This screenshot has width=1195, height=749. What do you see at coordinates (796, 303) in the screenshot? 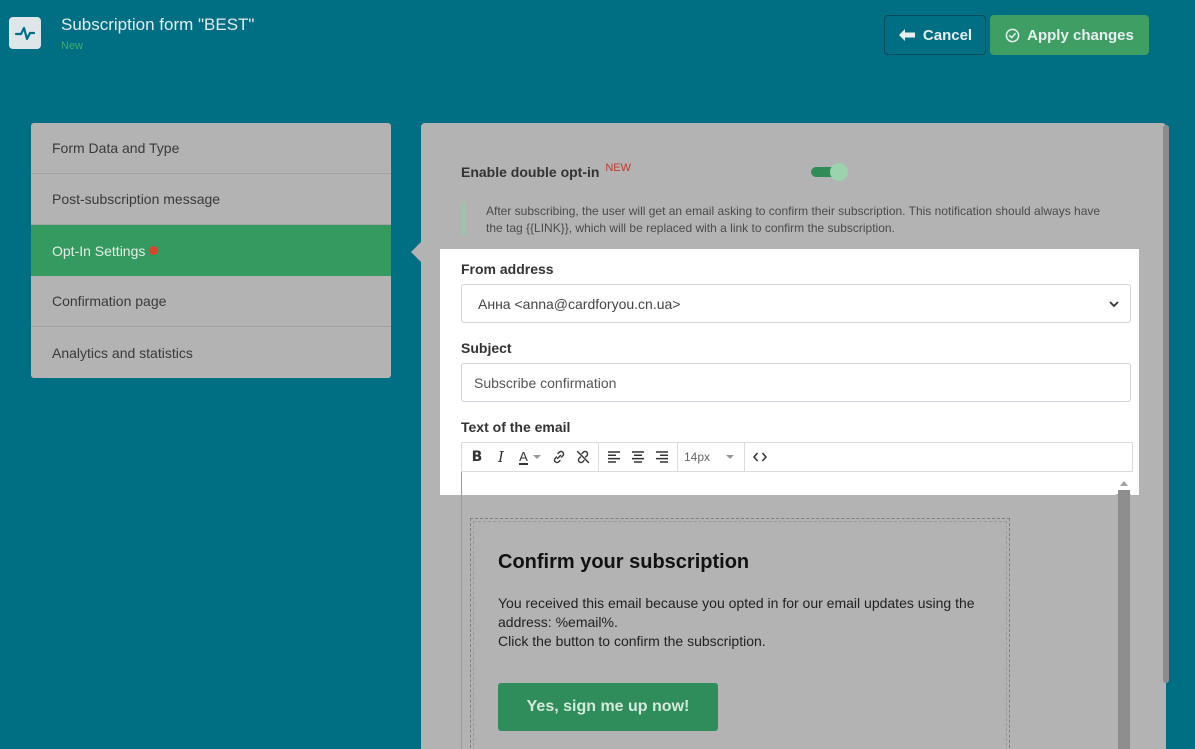
I see `from-address-select: Анна <anna@cardforyou.cn.ua>` at bounding box center [796, 303].